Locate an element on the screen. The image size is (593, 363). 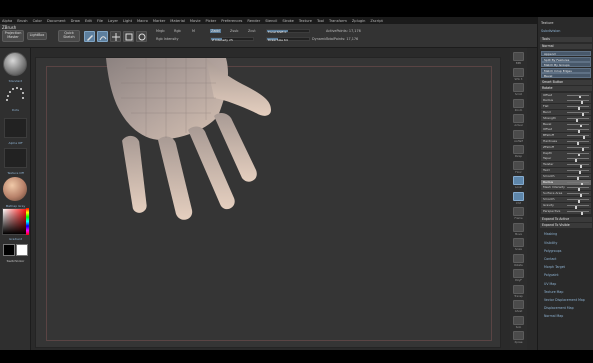
menu-layer: Layer is located at coordinates (113, 21).